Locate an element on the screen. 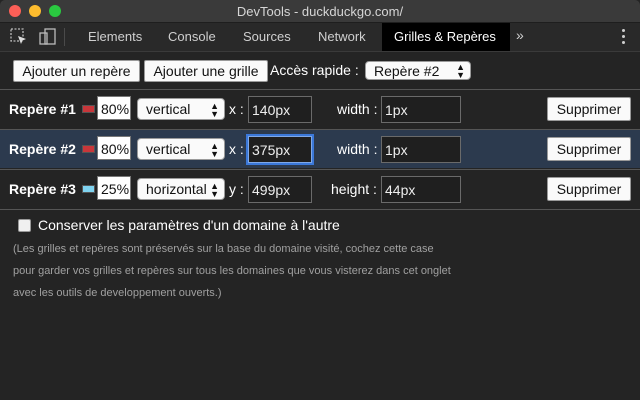 Image resolution: width=640 pixels, height=400 pixels. guide-name: Repère #1 is located at coordinates (42, 109).